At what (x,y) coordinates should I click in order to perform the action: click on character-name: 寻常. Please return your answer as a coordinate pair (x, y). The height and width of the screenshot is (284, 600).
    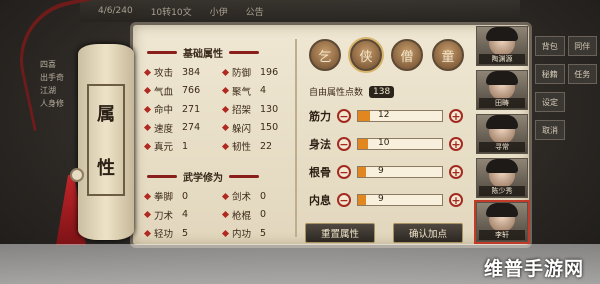
    Looking at the image, I should click on (502, 147).